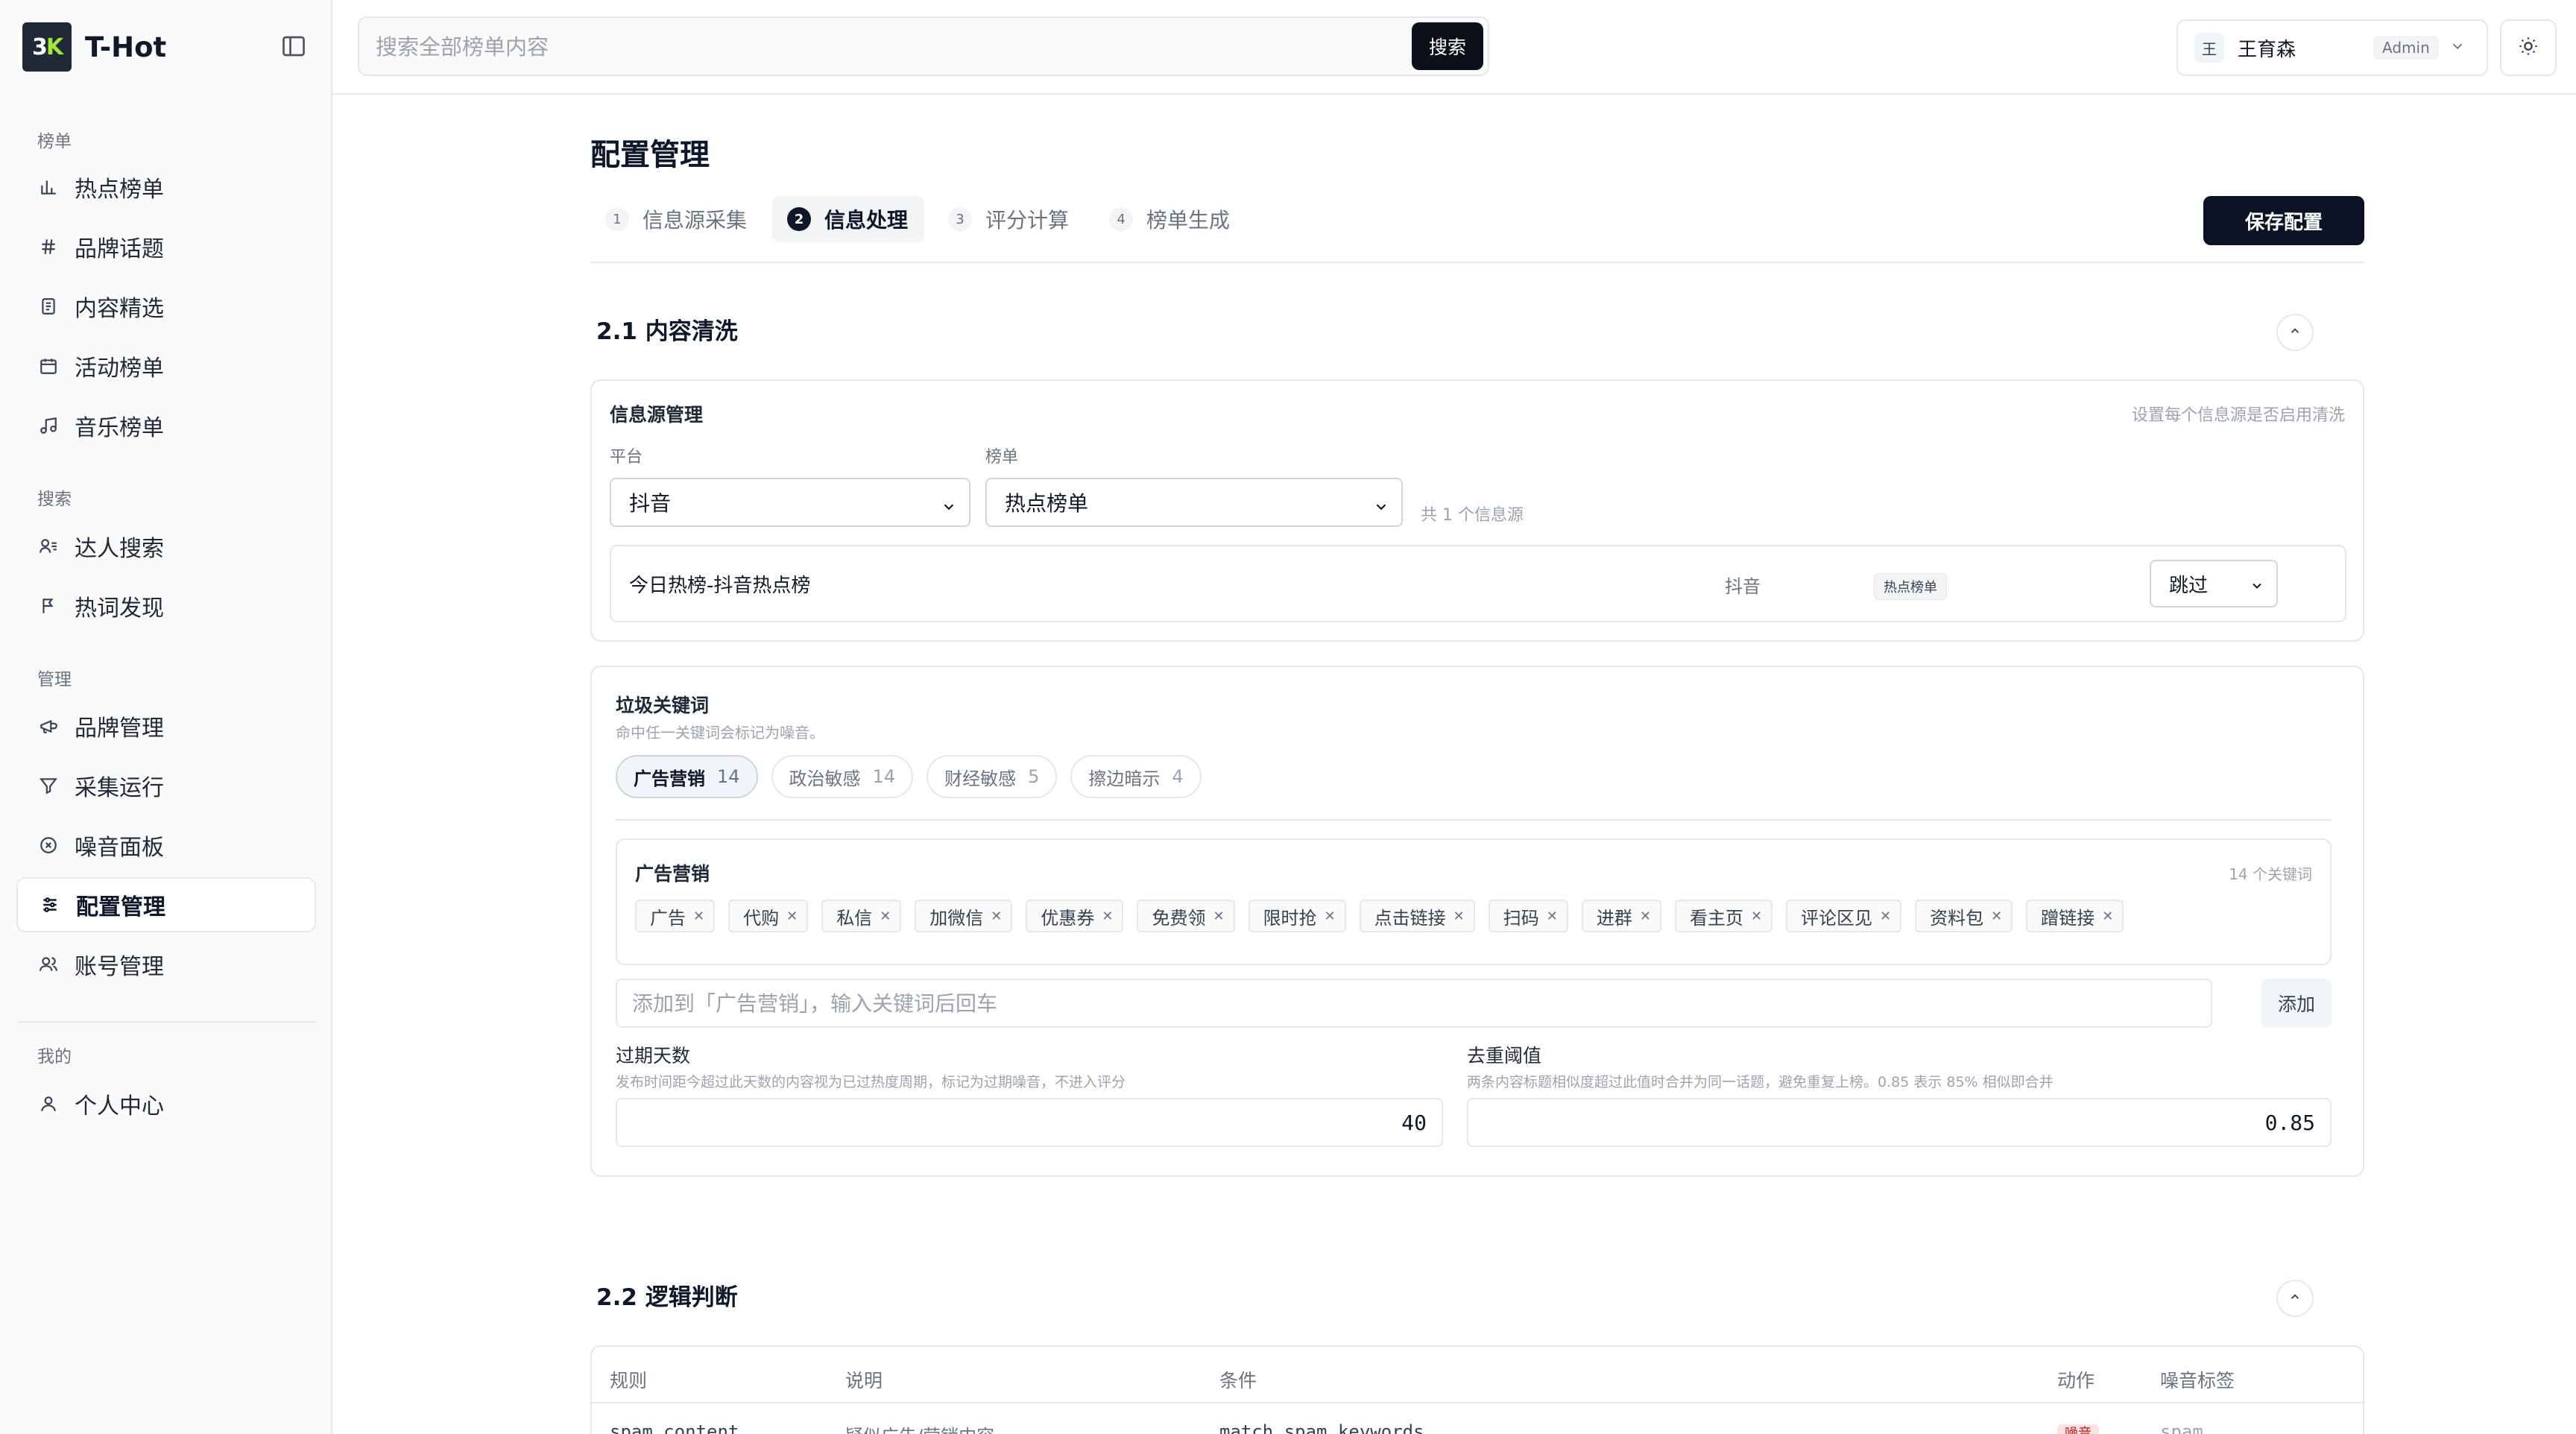  What do you see at coordinates (2296, 1003) in the screenshot?
I see `add-keyword-button: 添加` at bounding box center [2296, 1003].